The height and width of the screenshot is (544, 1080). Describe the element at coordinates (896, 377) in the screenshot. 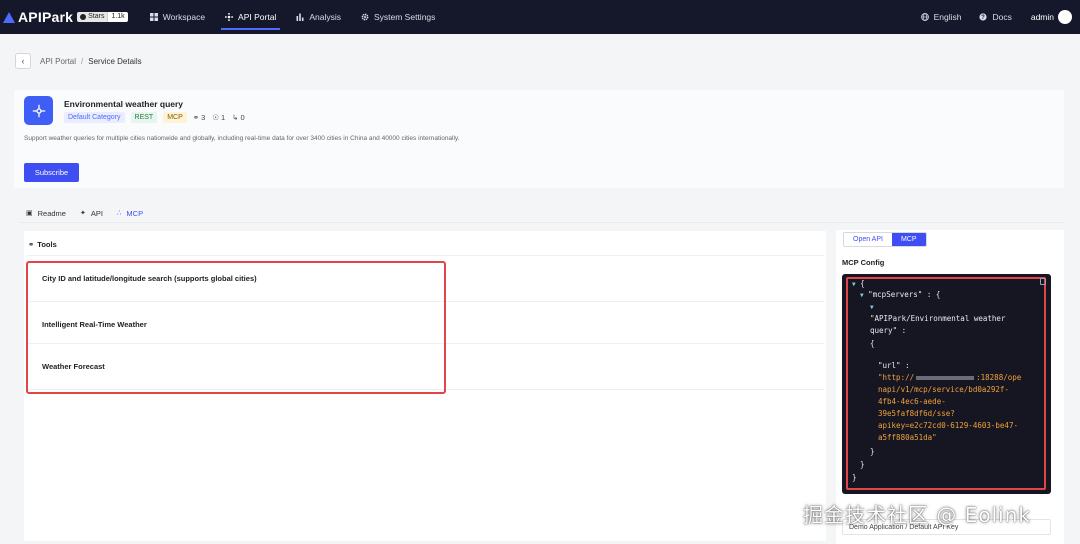

I see `url-value: "http://` at that location.